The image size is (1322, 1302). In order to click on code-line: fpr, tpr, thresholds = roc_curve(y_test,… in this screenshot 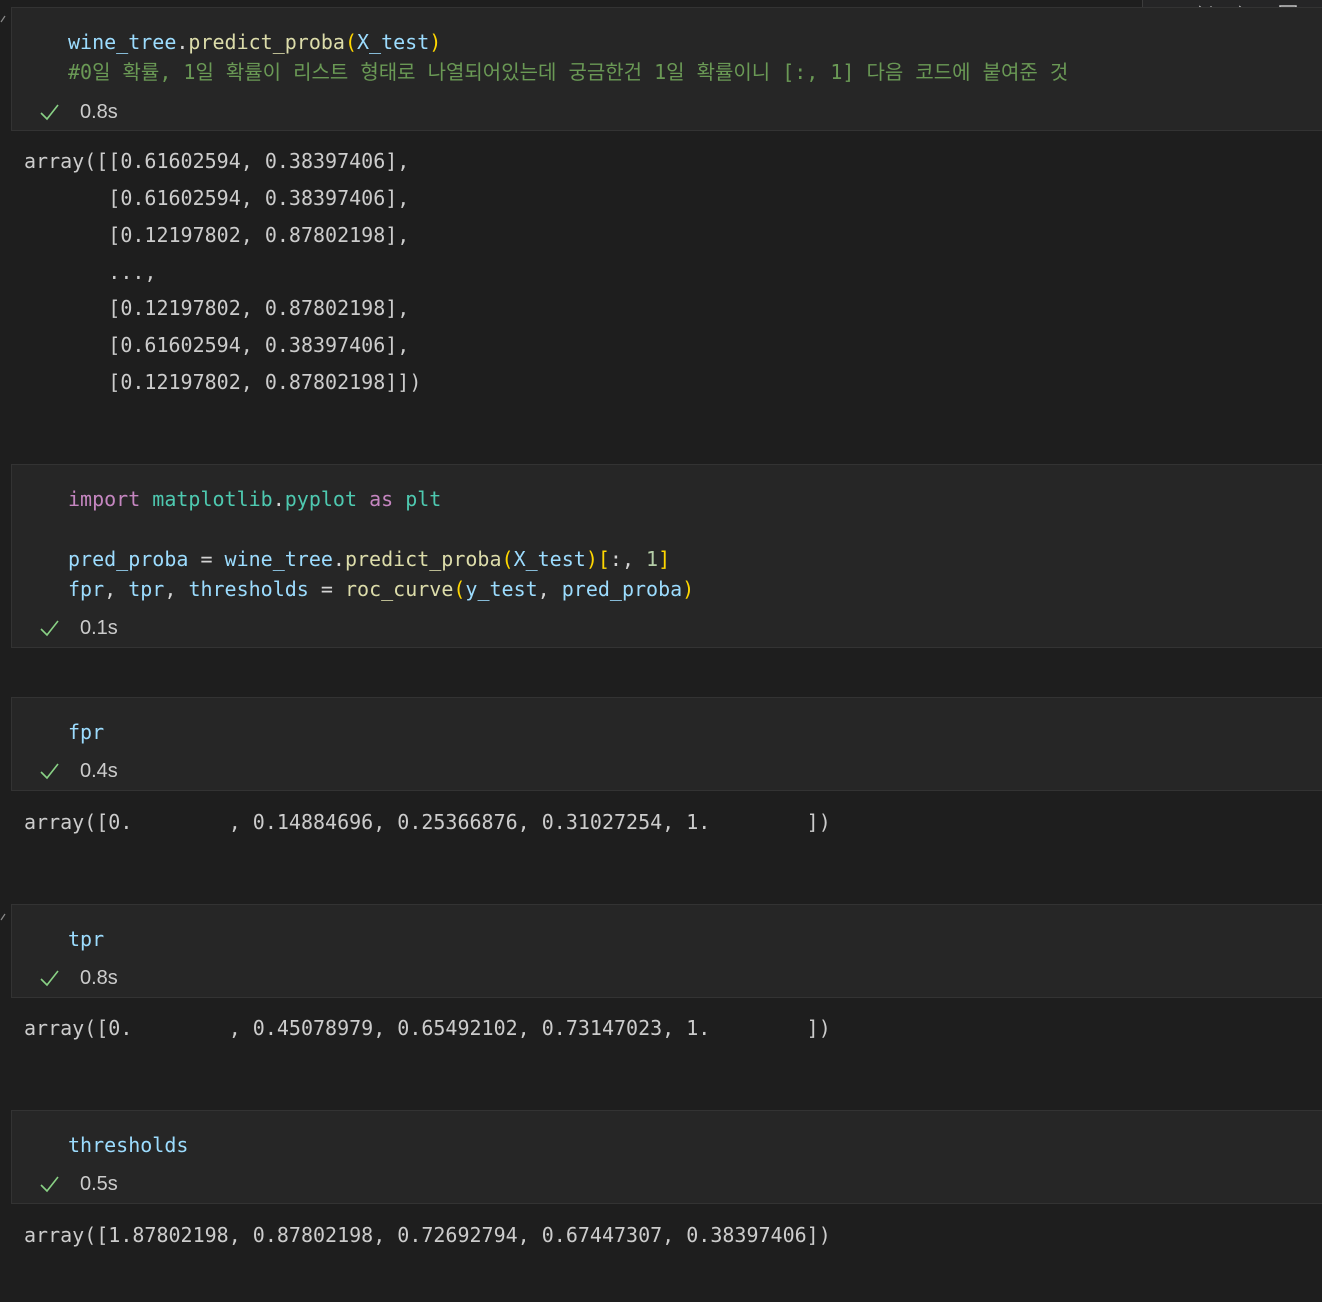, I will do `click(381, 589)`.